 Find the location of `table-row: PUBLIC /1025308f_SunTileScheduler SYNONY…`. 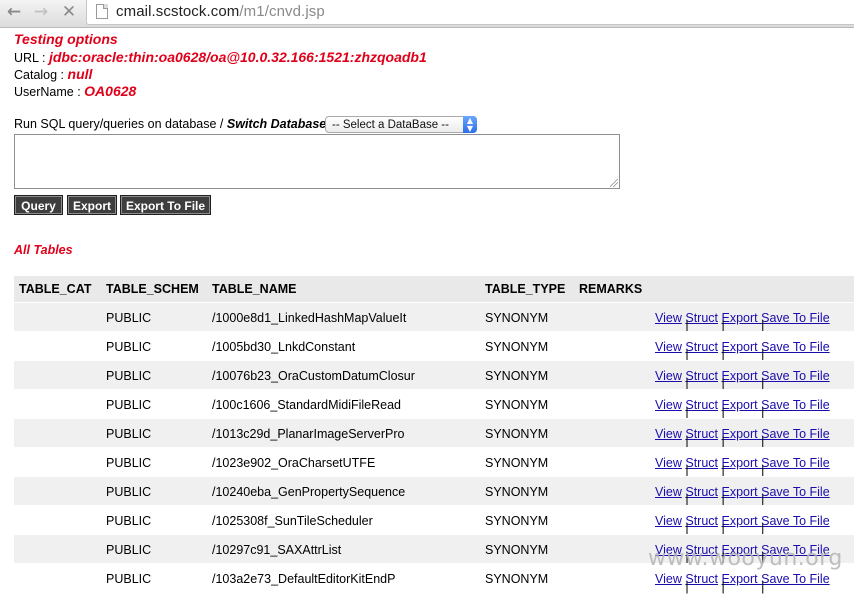

table-row: PUBLIC /1025308f_SunTileScheduler SYNONY… is located at coordinates (434, 520).